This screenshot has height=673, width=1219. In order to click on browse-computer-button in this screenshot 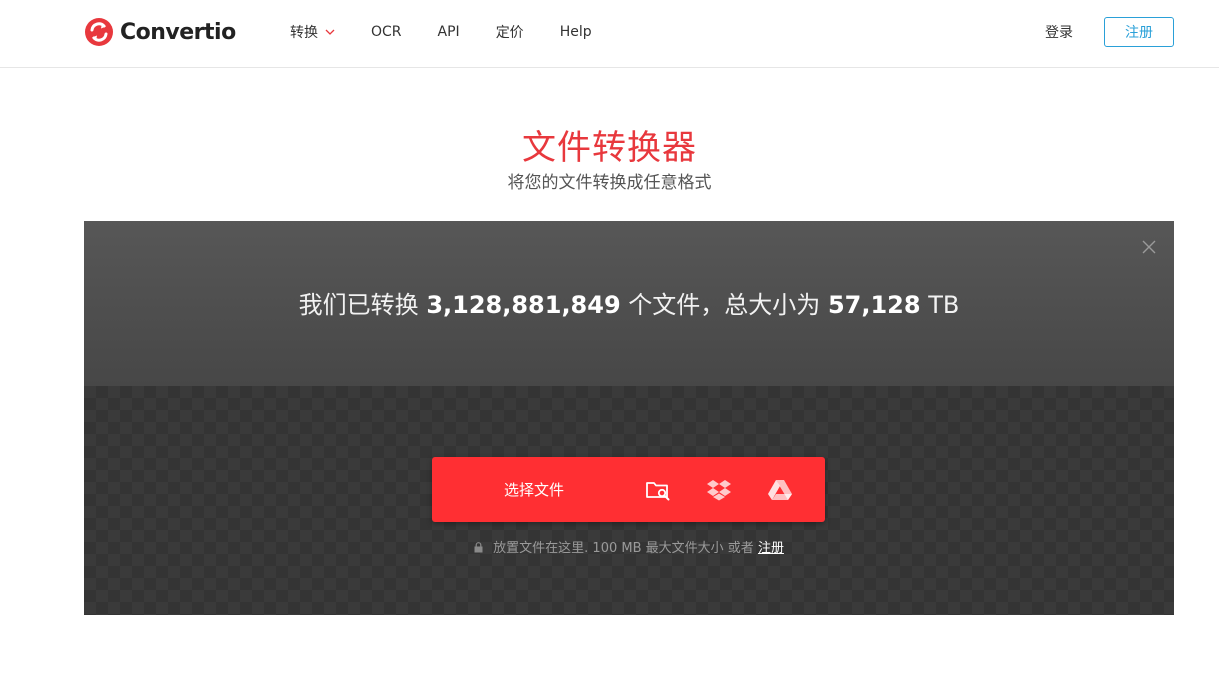, I will do `click(658, 489)`.